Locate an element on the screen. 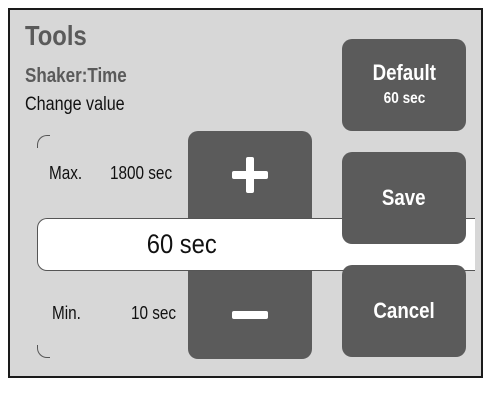  increment-button is located at coordinates (250, 174).